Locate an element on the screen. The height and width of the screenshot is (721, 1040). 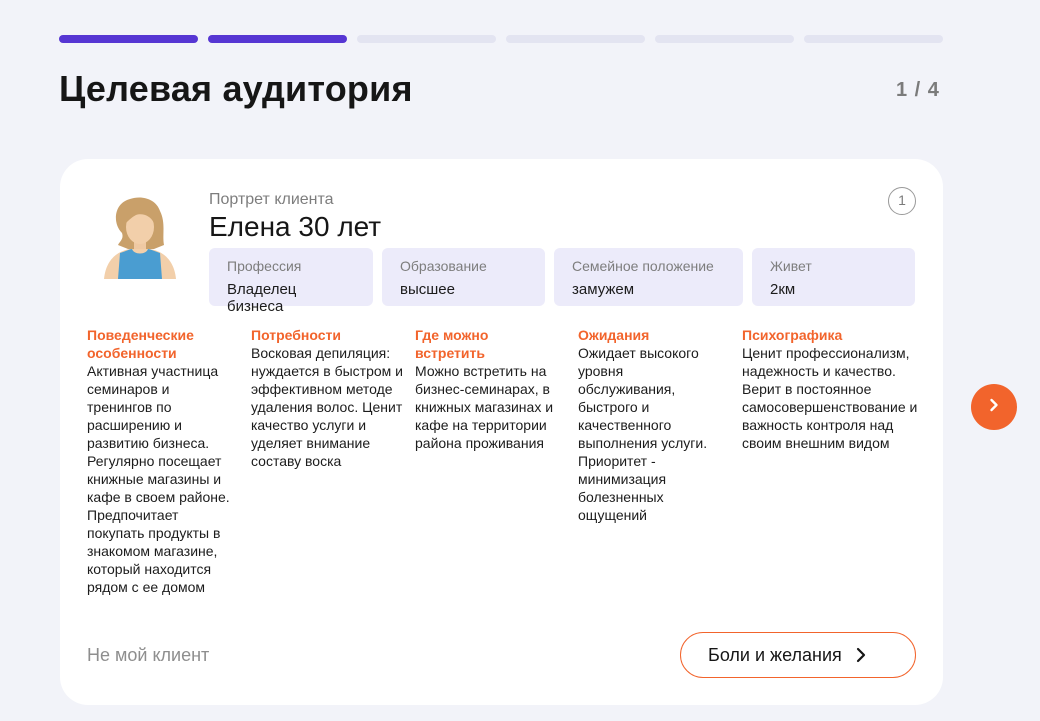
info-value: замужем is located at coordinates (603, 289).